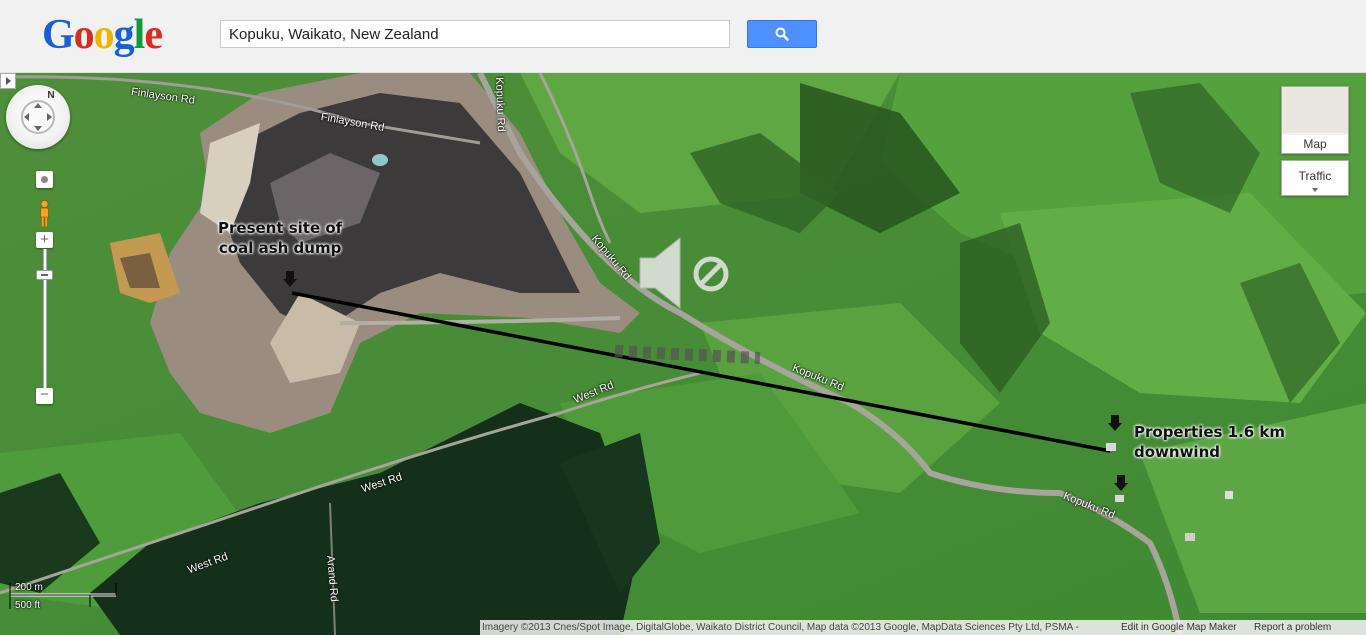 The width and height of the screenshot is (1366, 635). What do you see at coordinates (44, 240) in the screenshot?
I see `zoom-in-button: +` at bounding box center [44, 240].